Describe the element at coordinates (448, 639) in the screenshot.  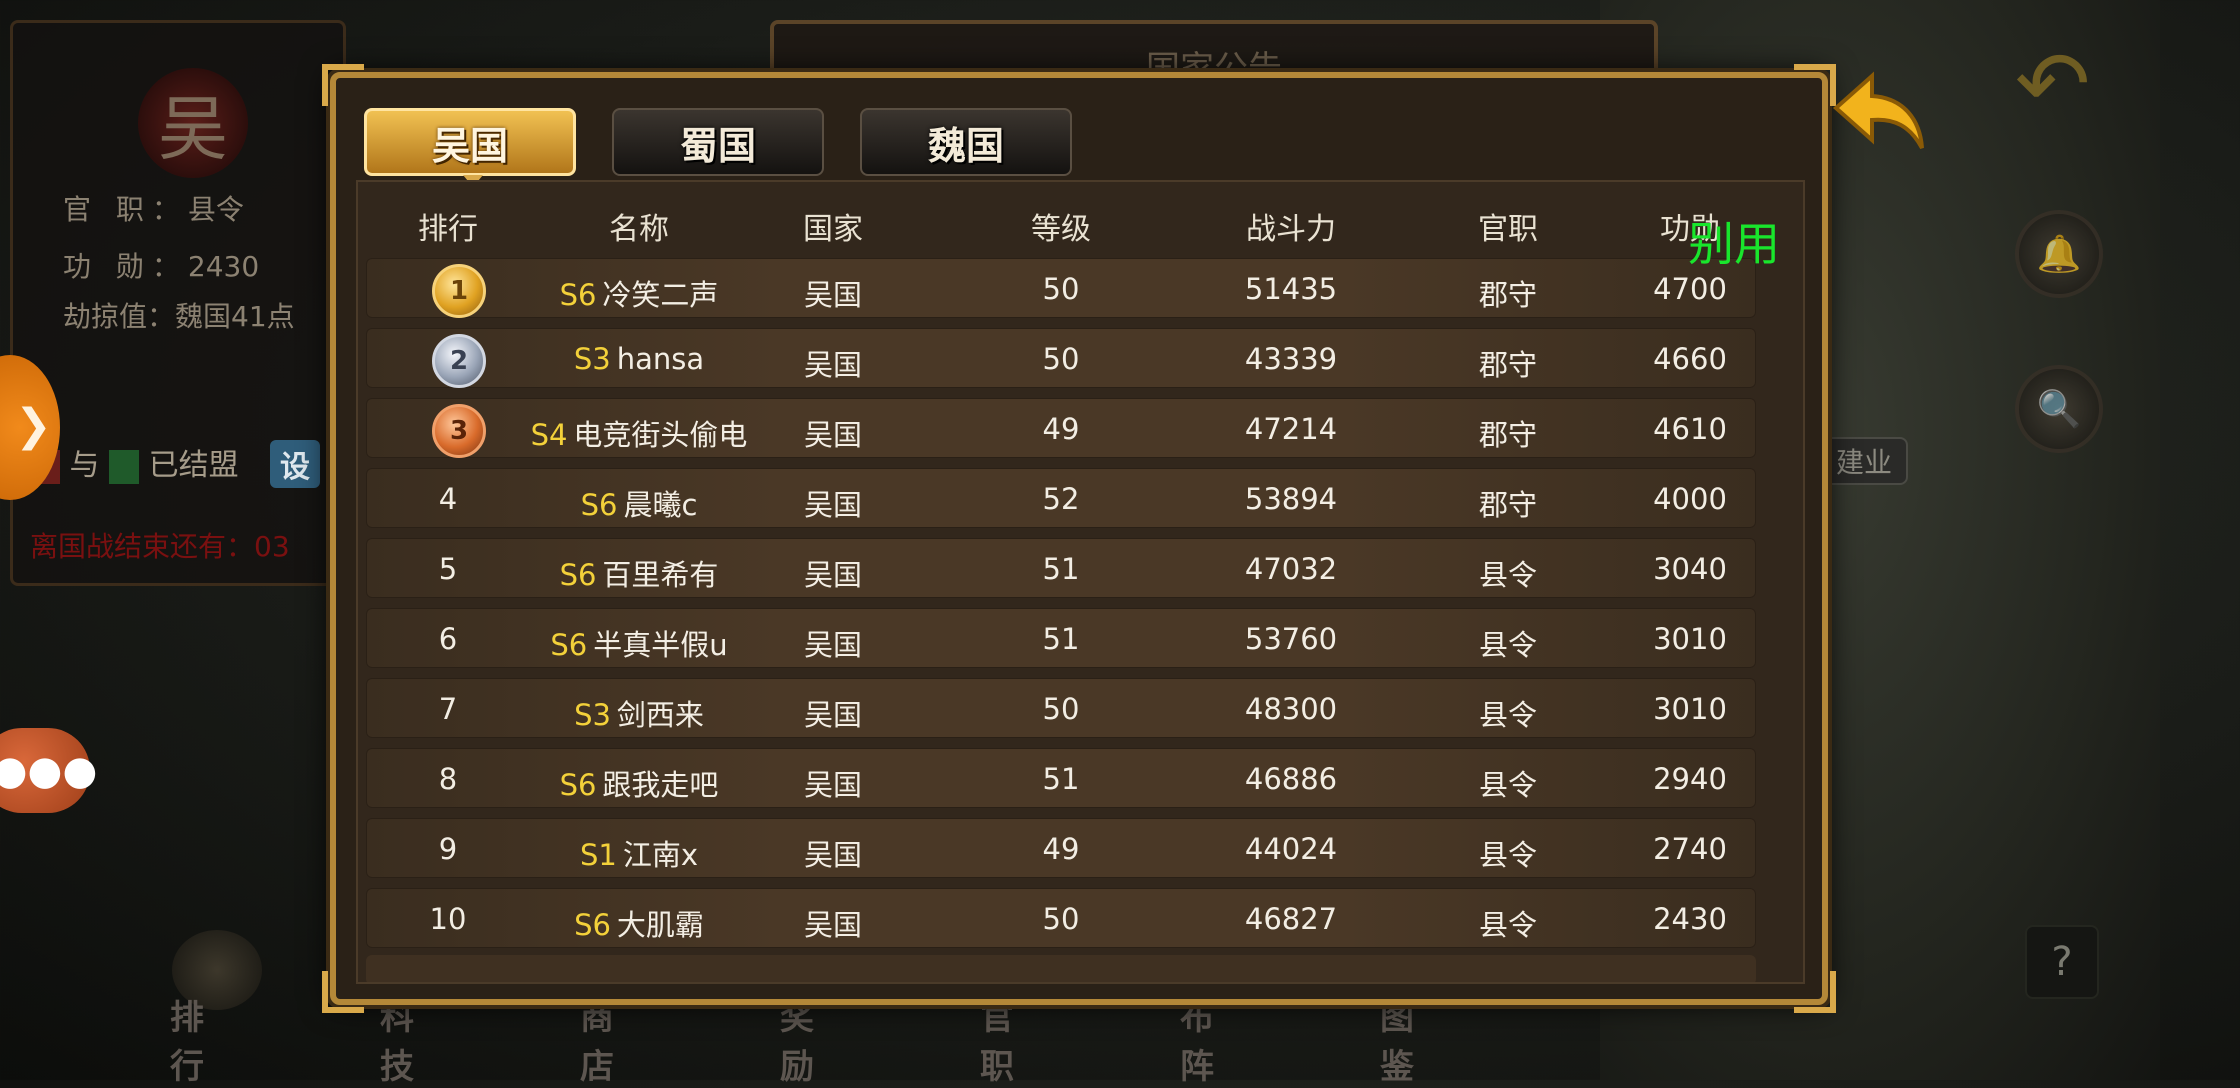
I see `rank-cell: 6` at that location.